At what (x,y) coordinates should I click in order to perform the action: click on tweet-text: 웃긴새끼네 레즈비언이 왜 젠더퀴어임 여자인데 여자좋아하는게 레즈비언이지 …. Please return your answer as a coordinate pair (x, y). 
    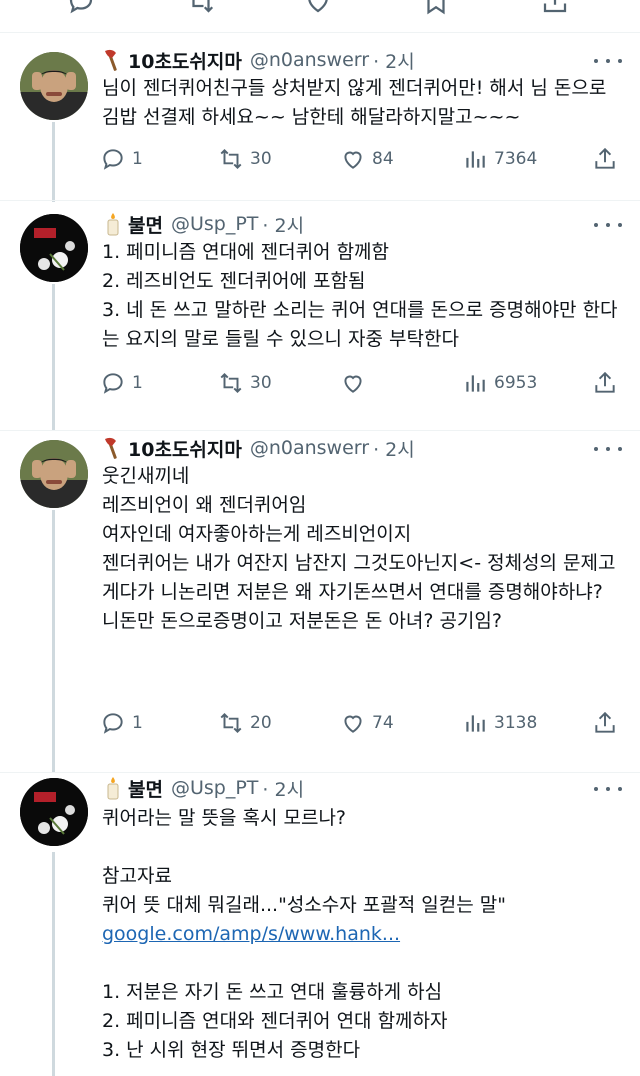
    Looking at the image, I should click on (359, 548).